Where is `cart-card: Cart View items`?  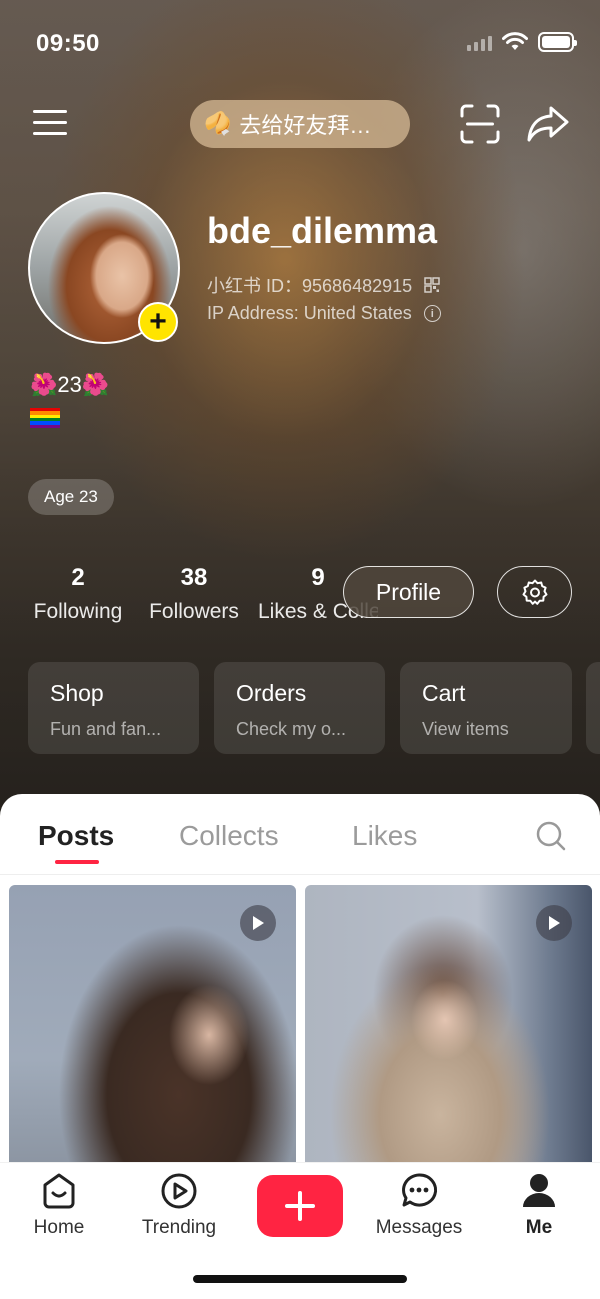 cart-card: Cart View items is located at coordinates (486, 708).